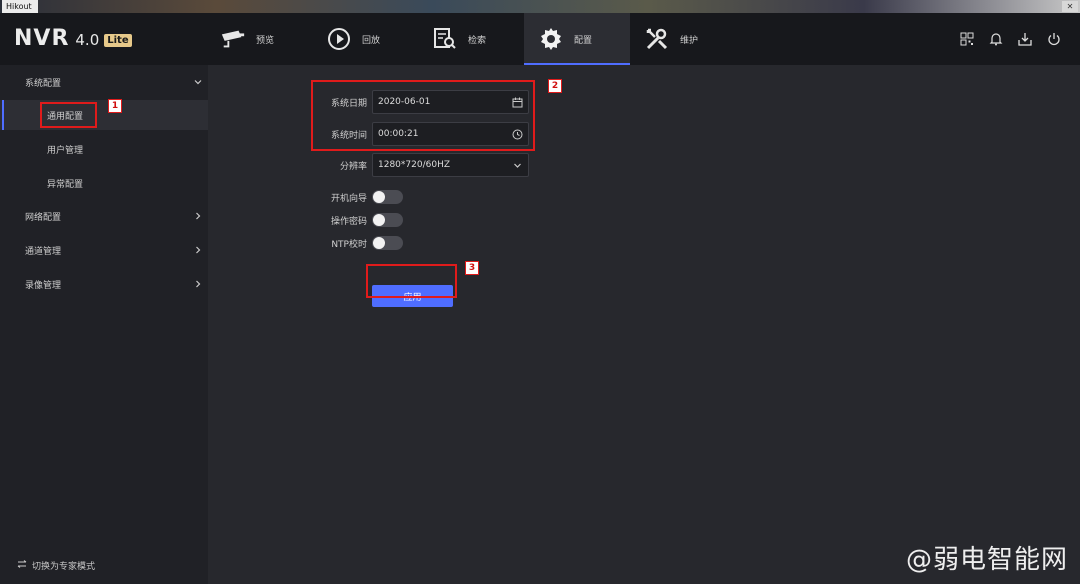  What do you see at coordinates (64, 567) in the screenshot?
I see `expert-mode-label: 切换为专家模式` at bounding box center [64, 567].